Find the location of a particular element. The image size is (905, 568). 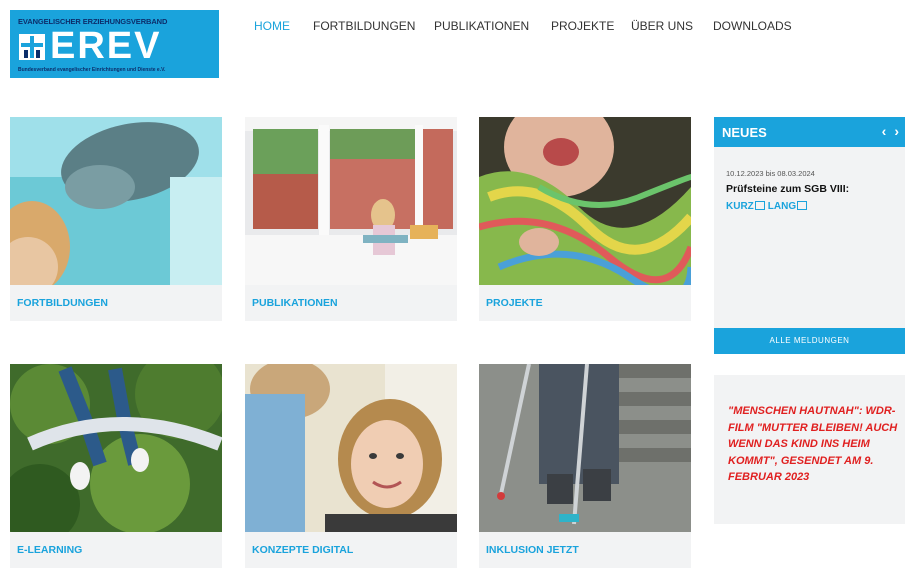

news-header-title: NEUES is located at coordinates (744, 132).